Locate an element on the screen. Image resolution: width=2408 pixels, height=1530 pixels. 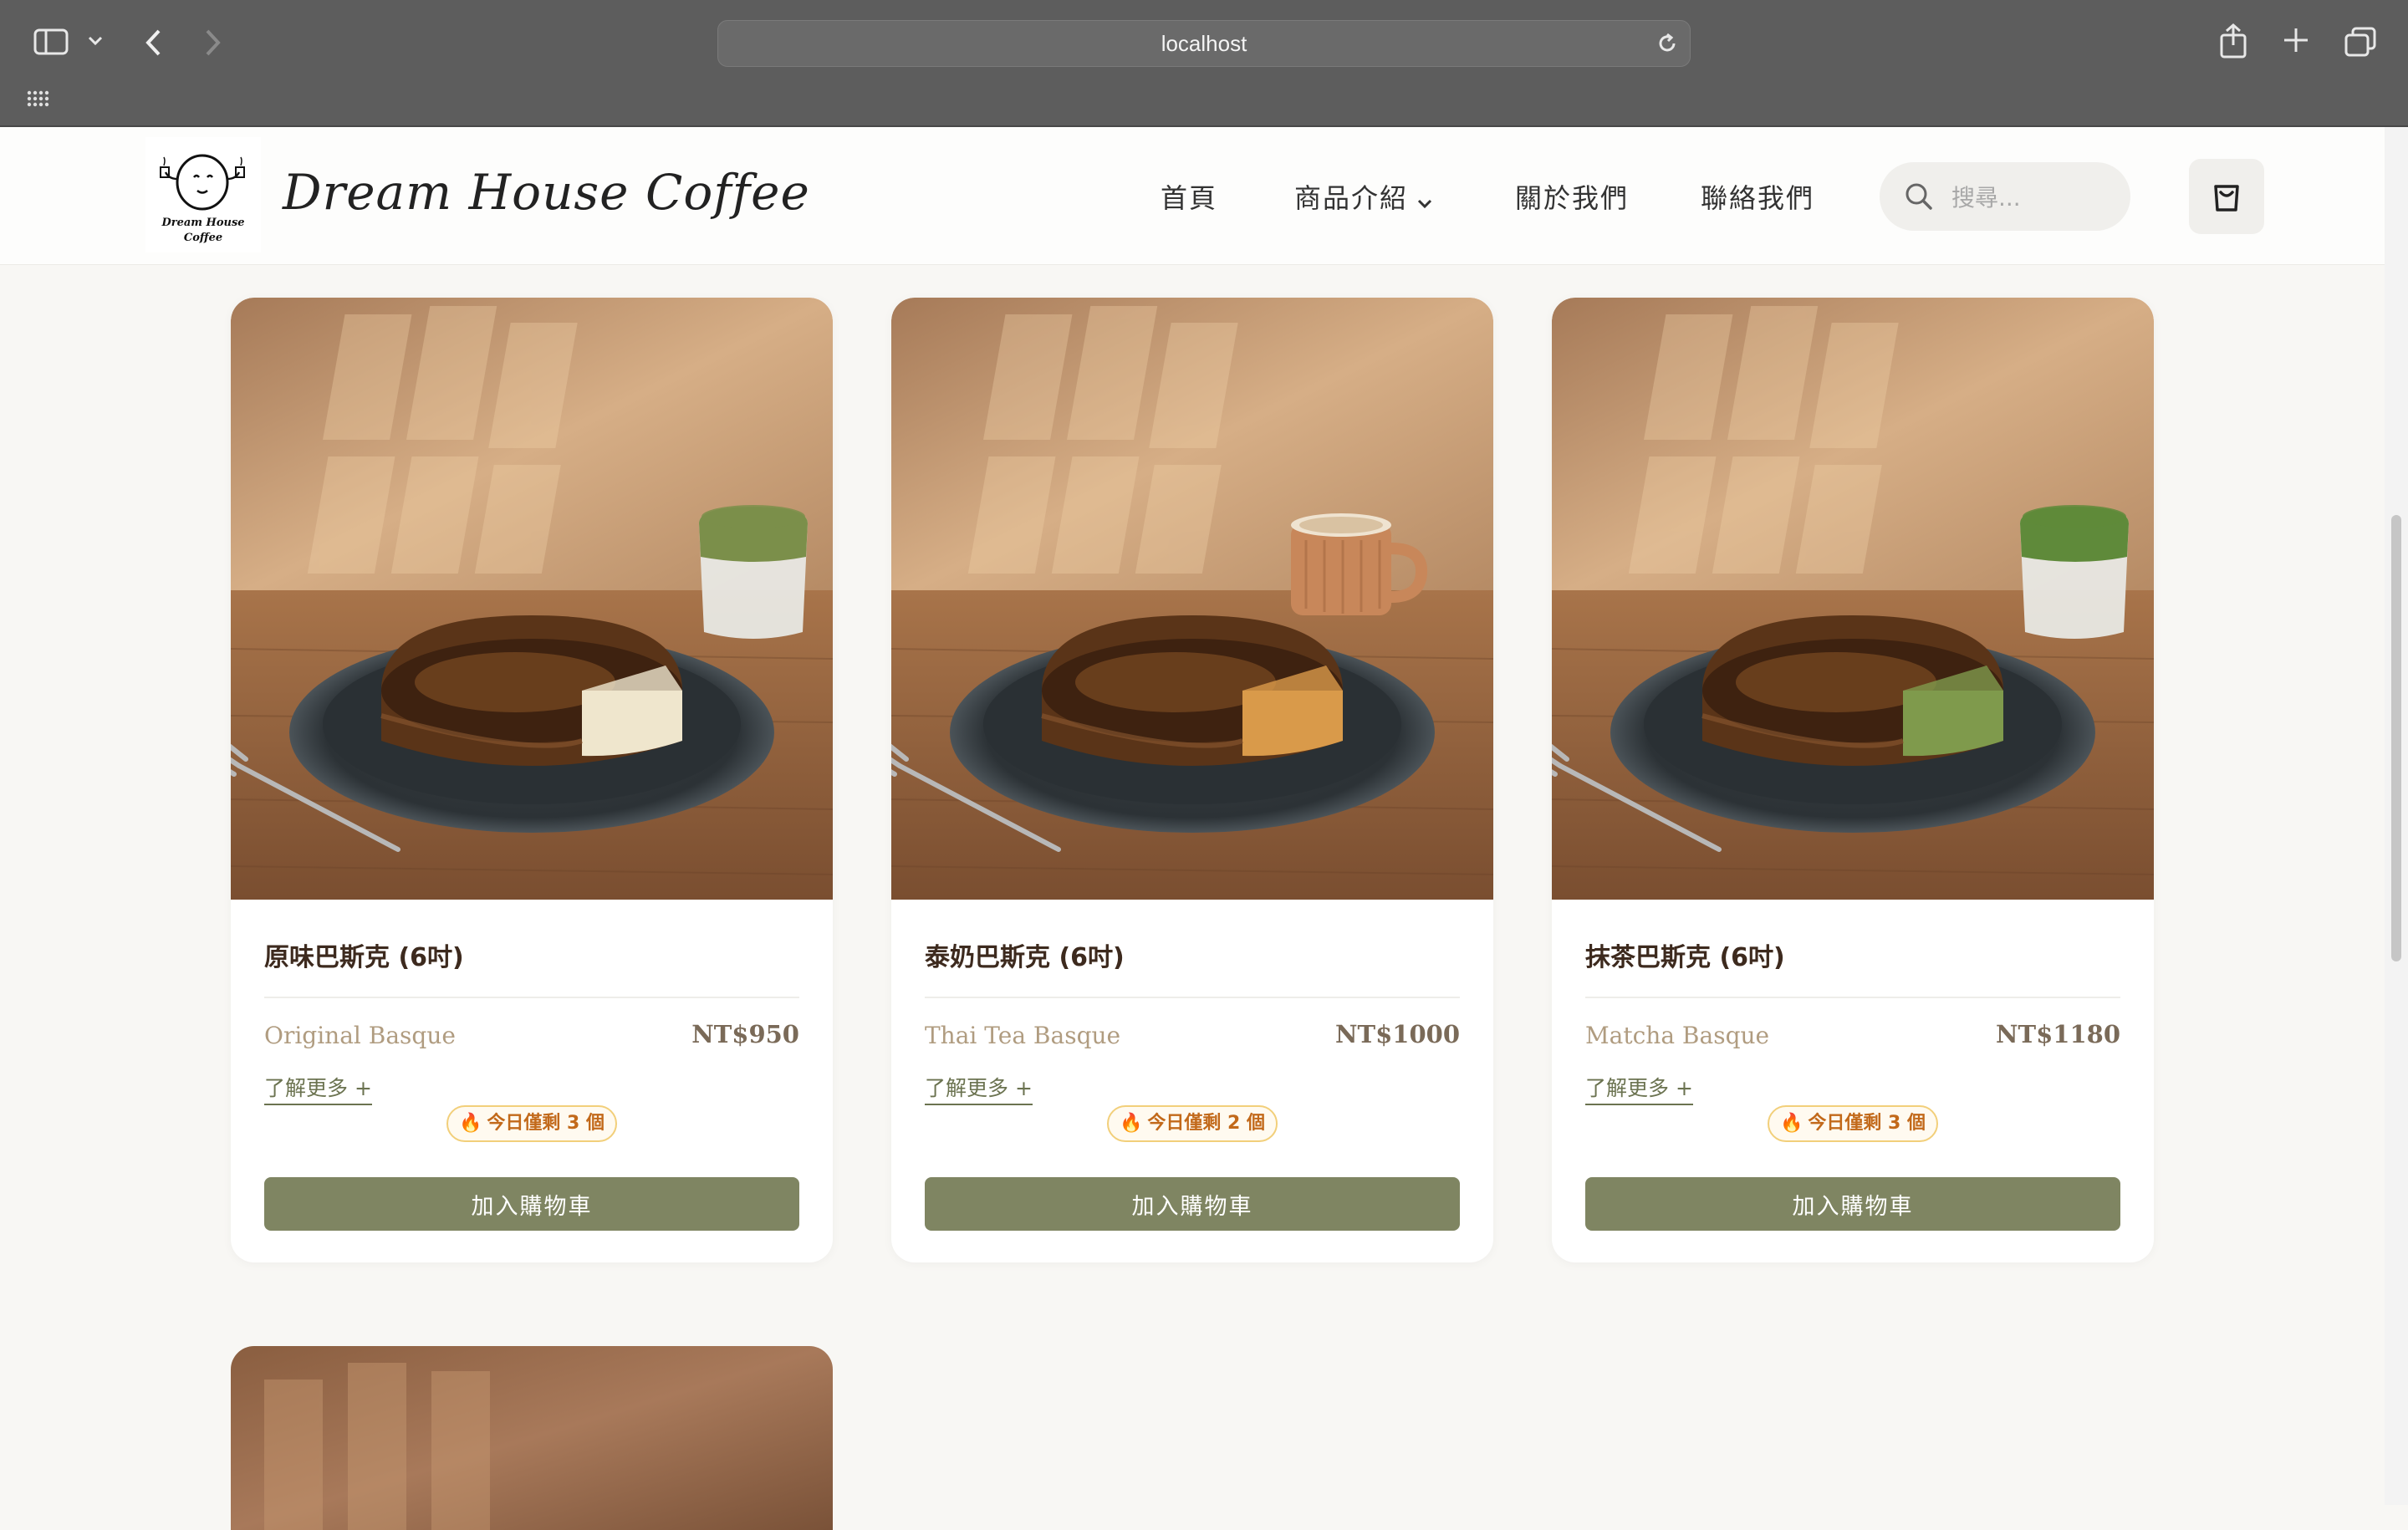
stock-text: 今日僅剩 2 個 is located at coordinates (1206, 1123).